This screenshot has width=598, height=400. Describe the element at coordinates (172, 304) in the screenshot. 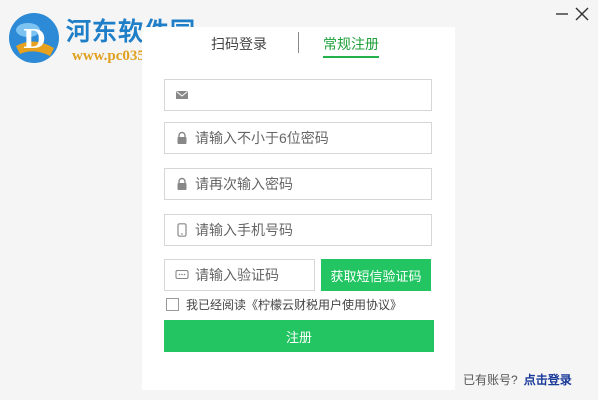

I see `agreement-checkbox` at that location.